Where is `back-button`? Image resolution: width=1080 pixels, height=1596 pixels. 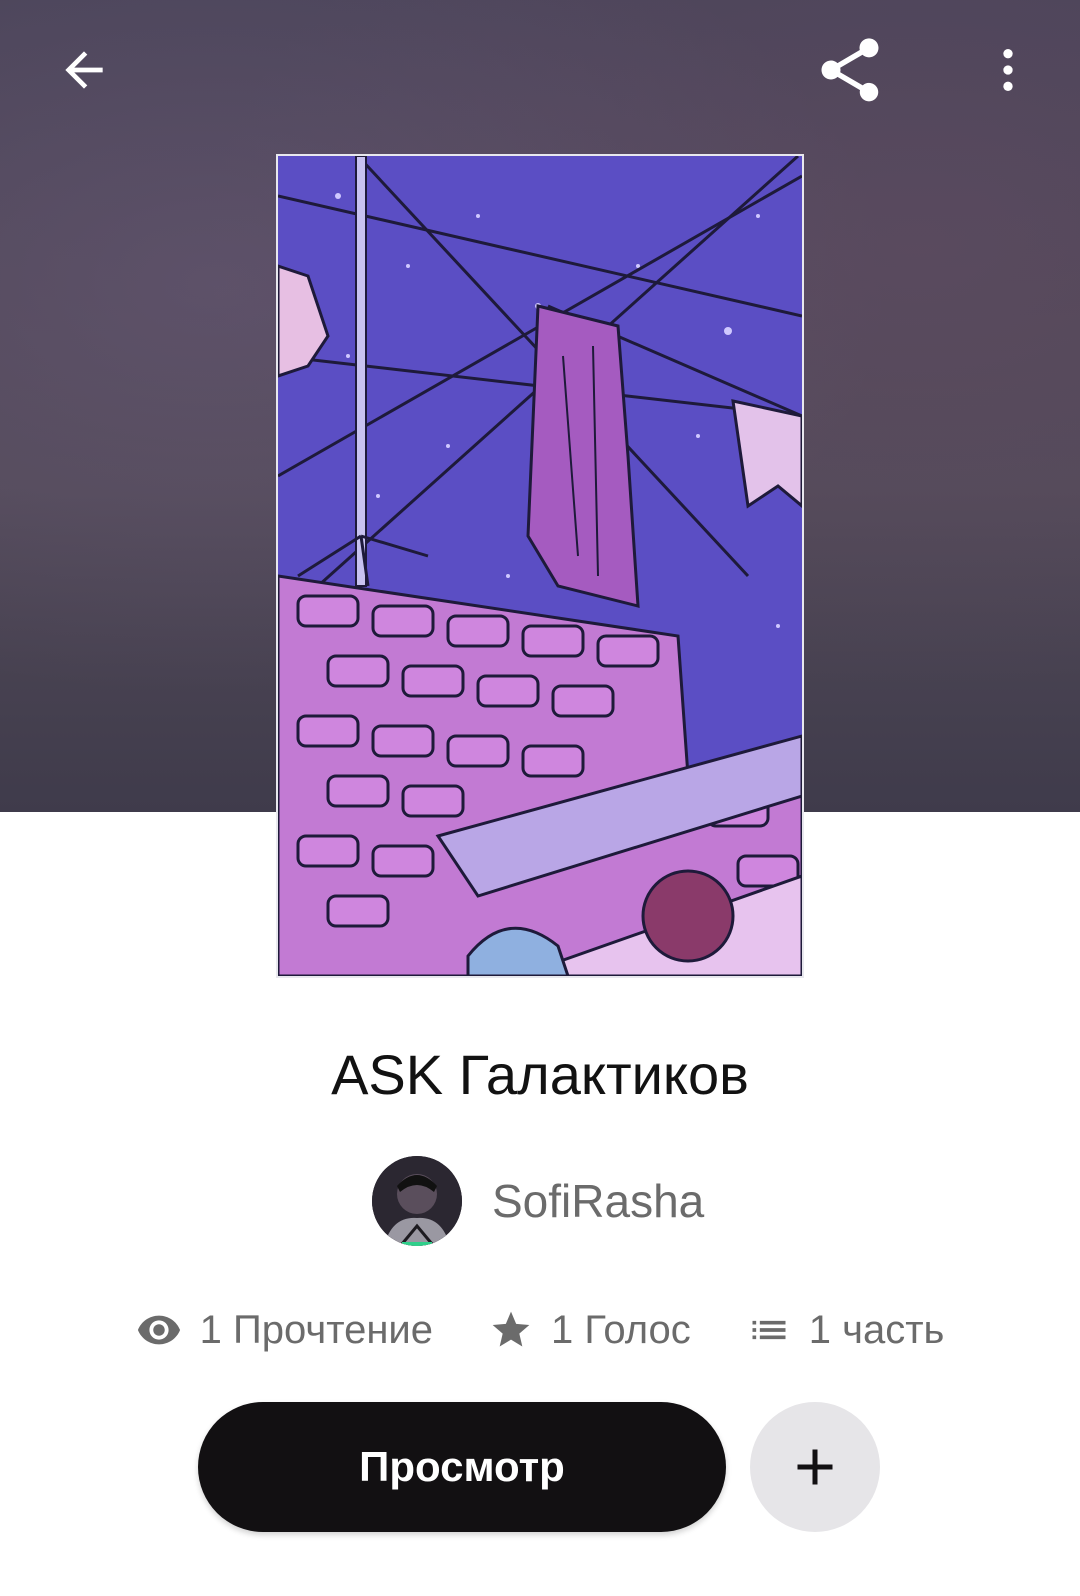 back-button is located at coordinates (84, 70).